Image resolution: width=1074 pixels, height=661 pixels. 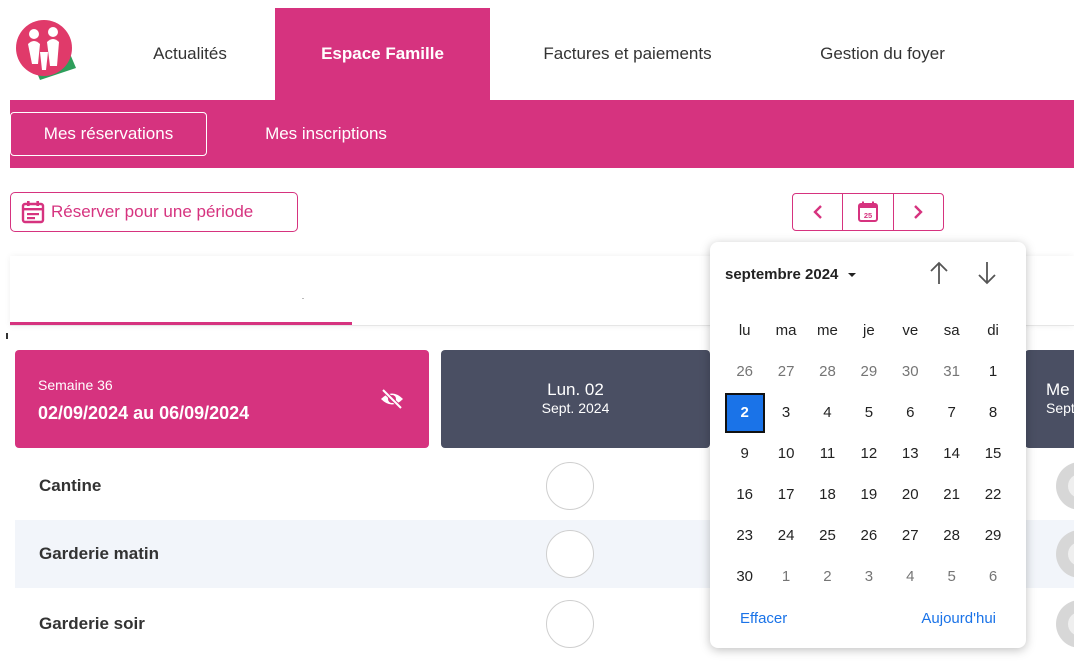 I want to click on calendar-day: 23, so click(x=744, y=535).